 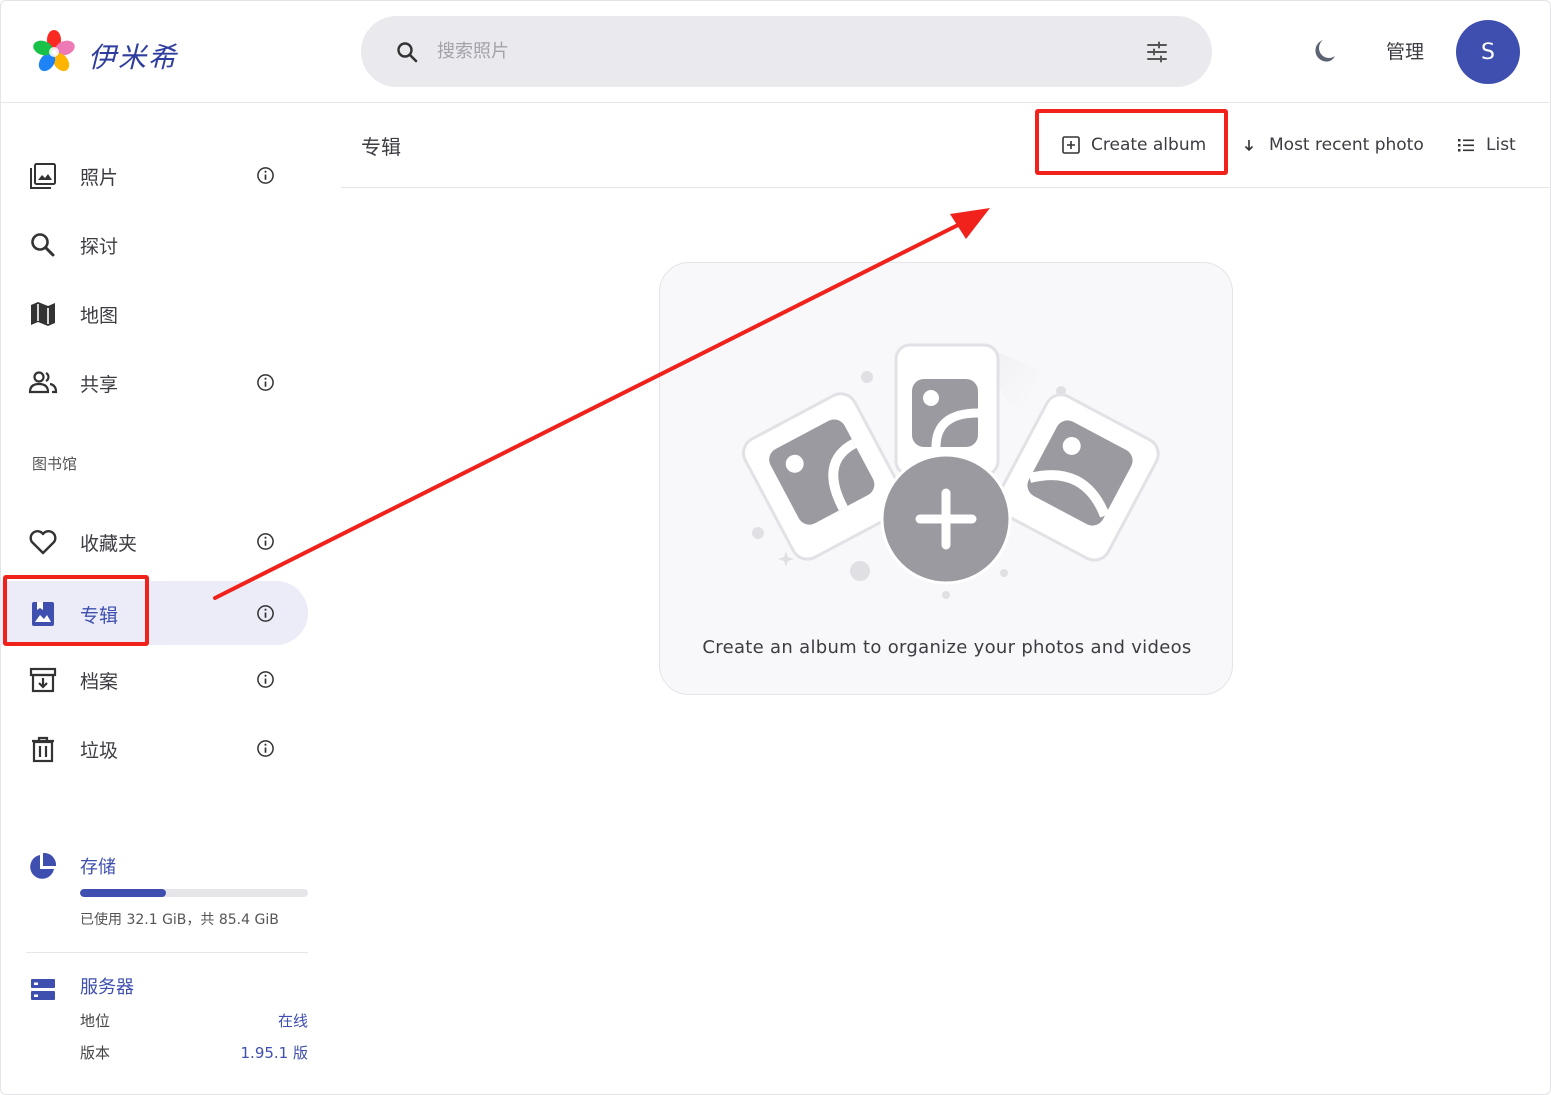 I want to click on user-avatar: S, so click(x=1488, y=52).